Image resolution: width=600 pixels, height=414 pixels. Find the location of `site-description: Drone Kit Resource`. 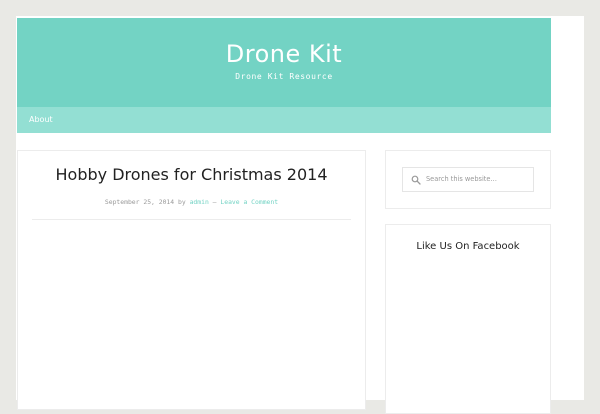

site-description: Drone Kit Resource is located at coordinates (284, 76).